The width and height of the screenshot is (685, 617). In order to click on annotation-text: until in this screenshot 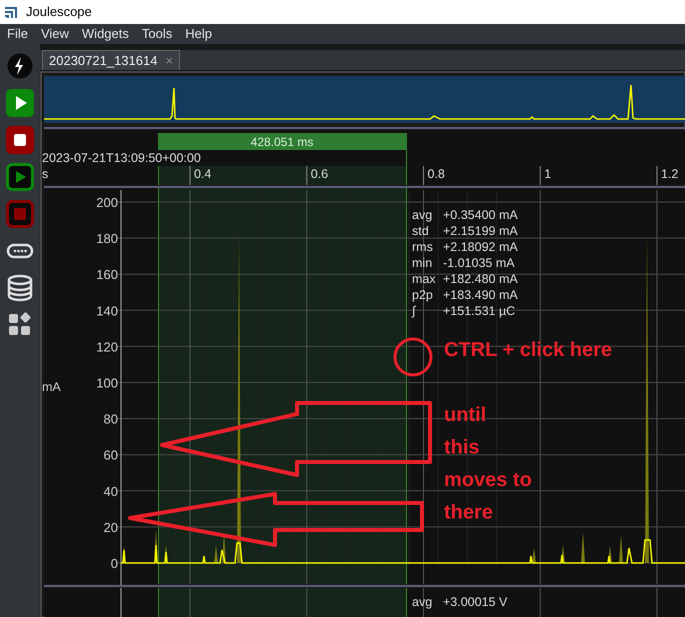, I will do `click(465, 415)`.